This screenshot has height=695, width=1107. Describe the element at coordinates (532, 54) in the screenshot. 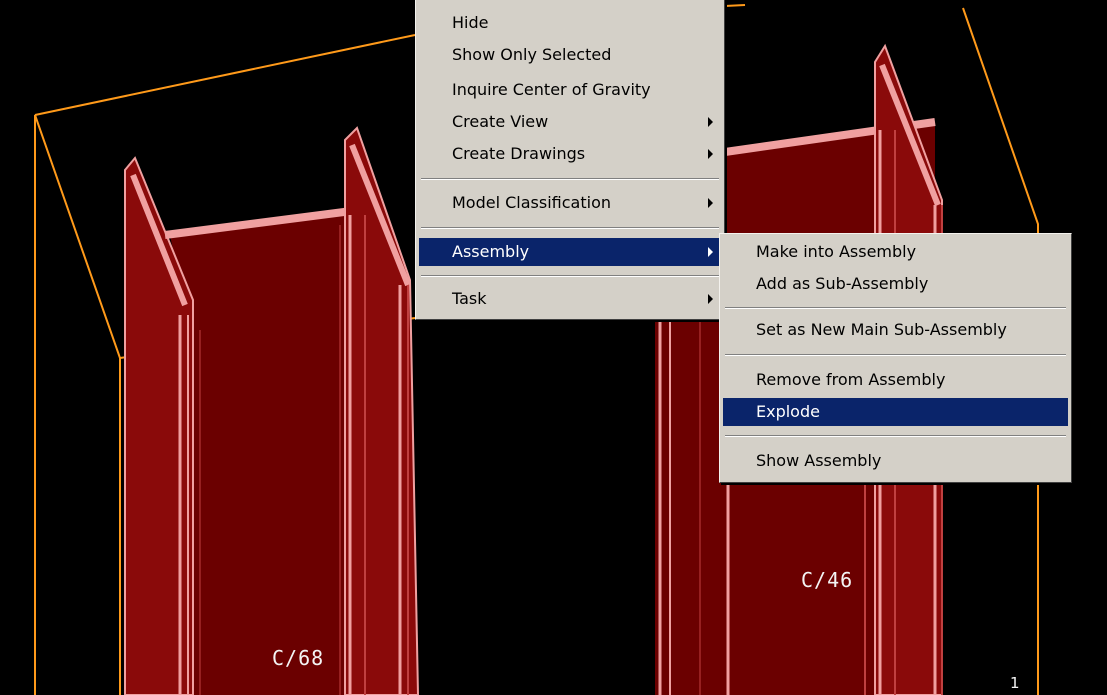

I see `menu-item-label: Show Only Selected` at that location.